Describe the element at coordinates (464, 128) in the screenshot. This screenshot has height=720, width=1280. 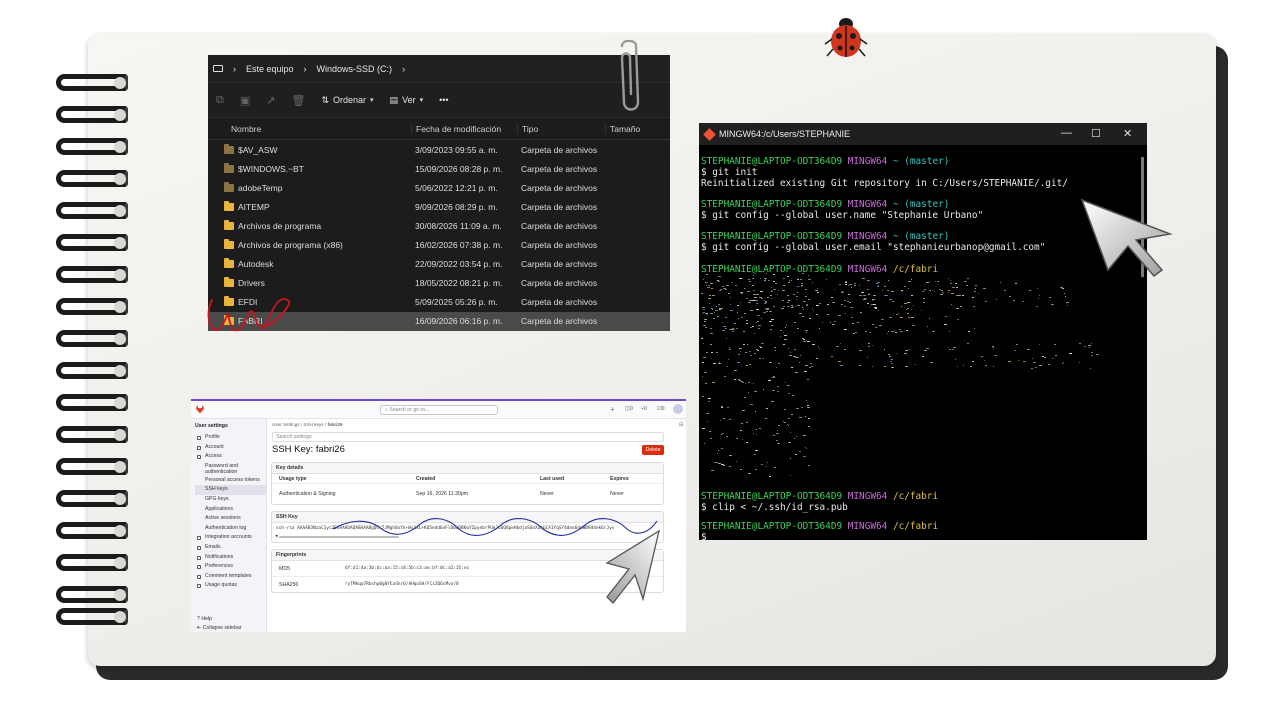
I see `column-header-date: Fecha de modificación` at that location.